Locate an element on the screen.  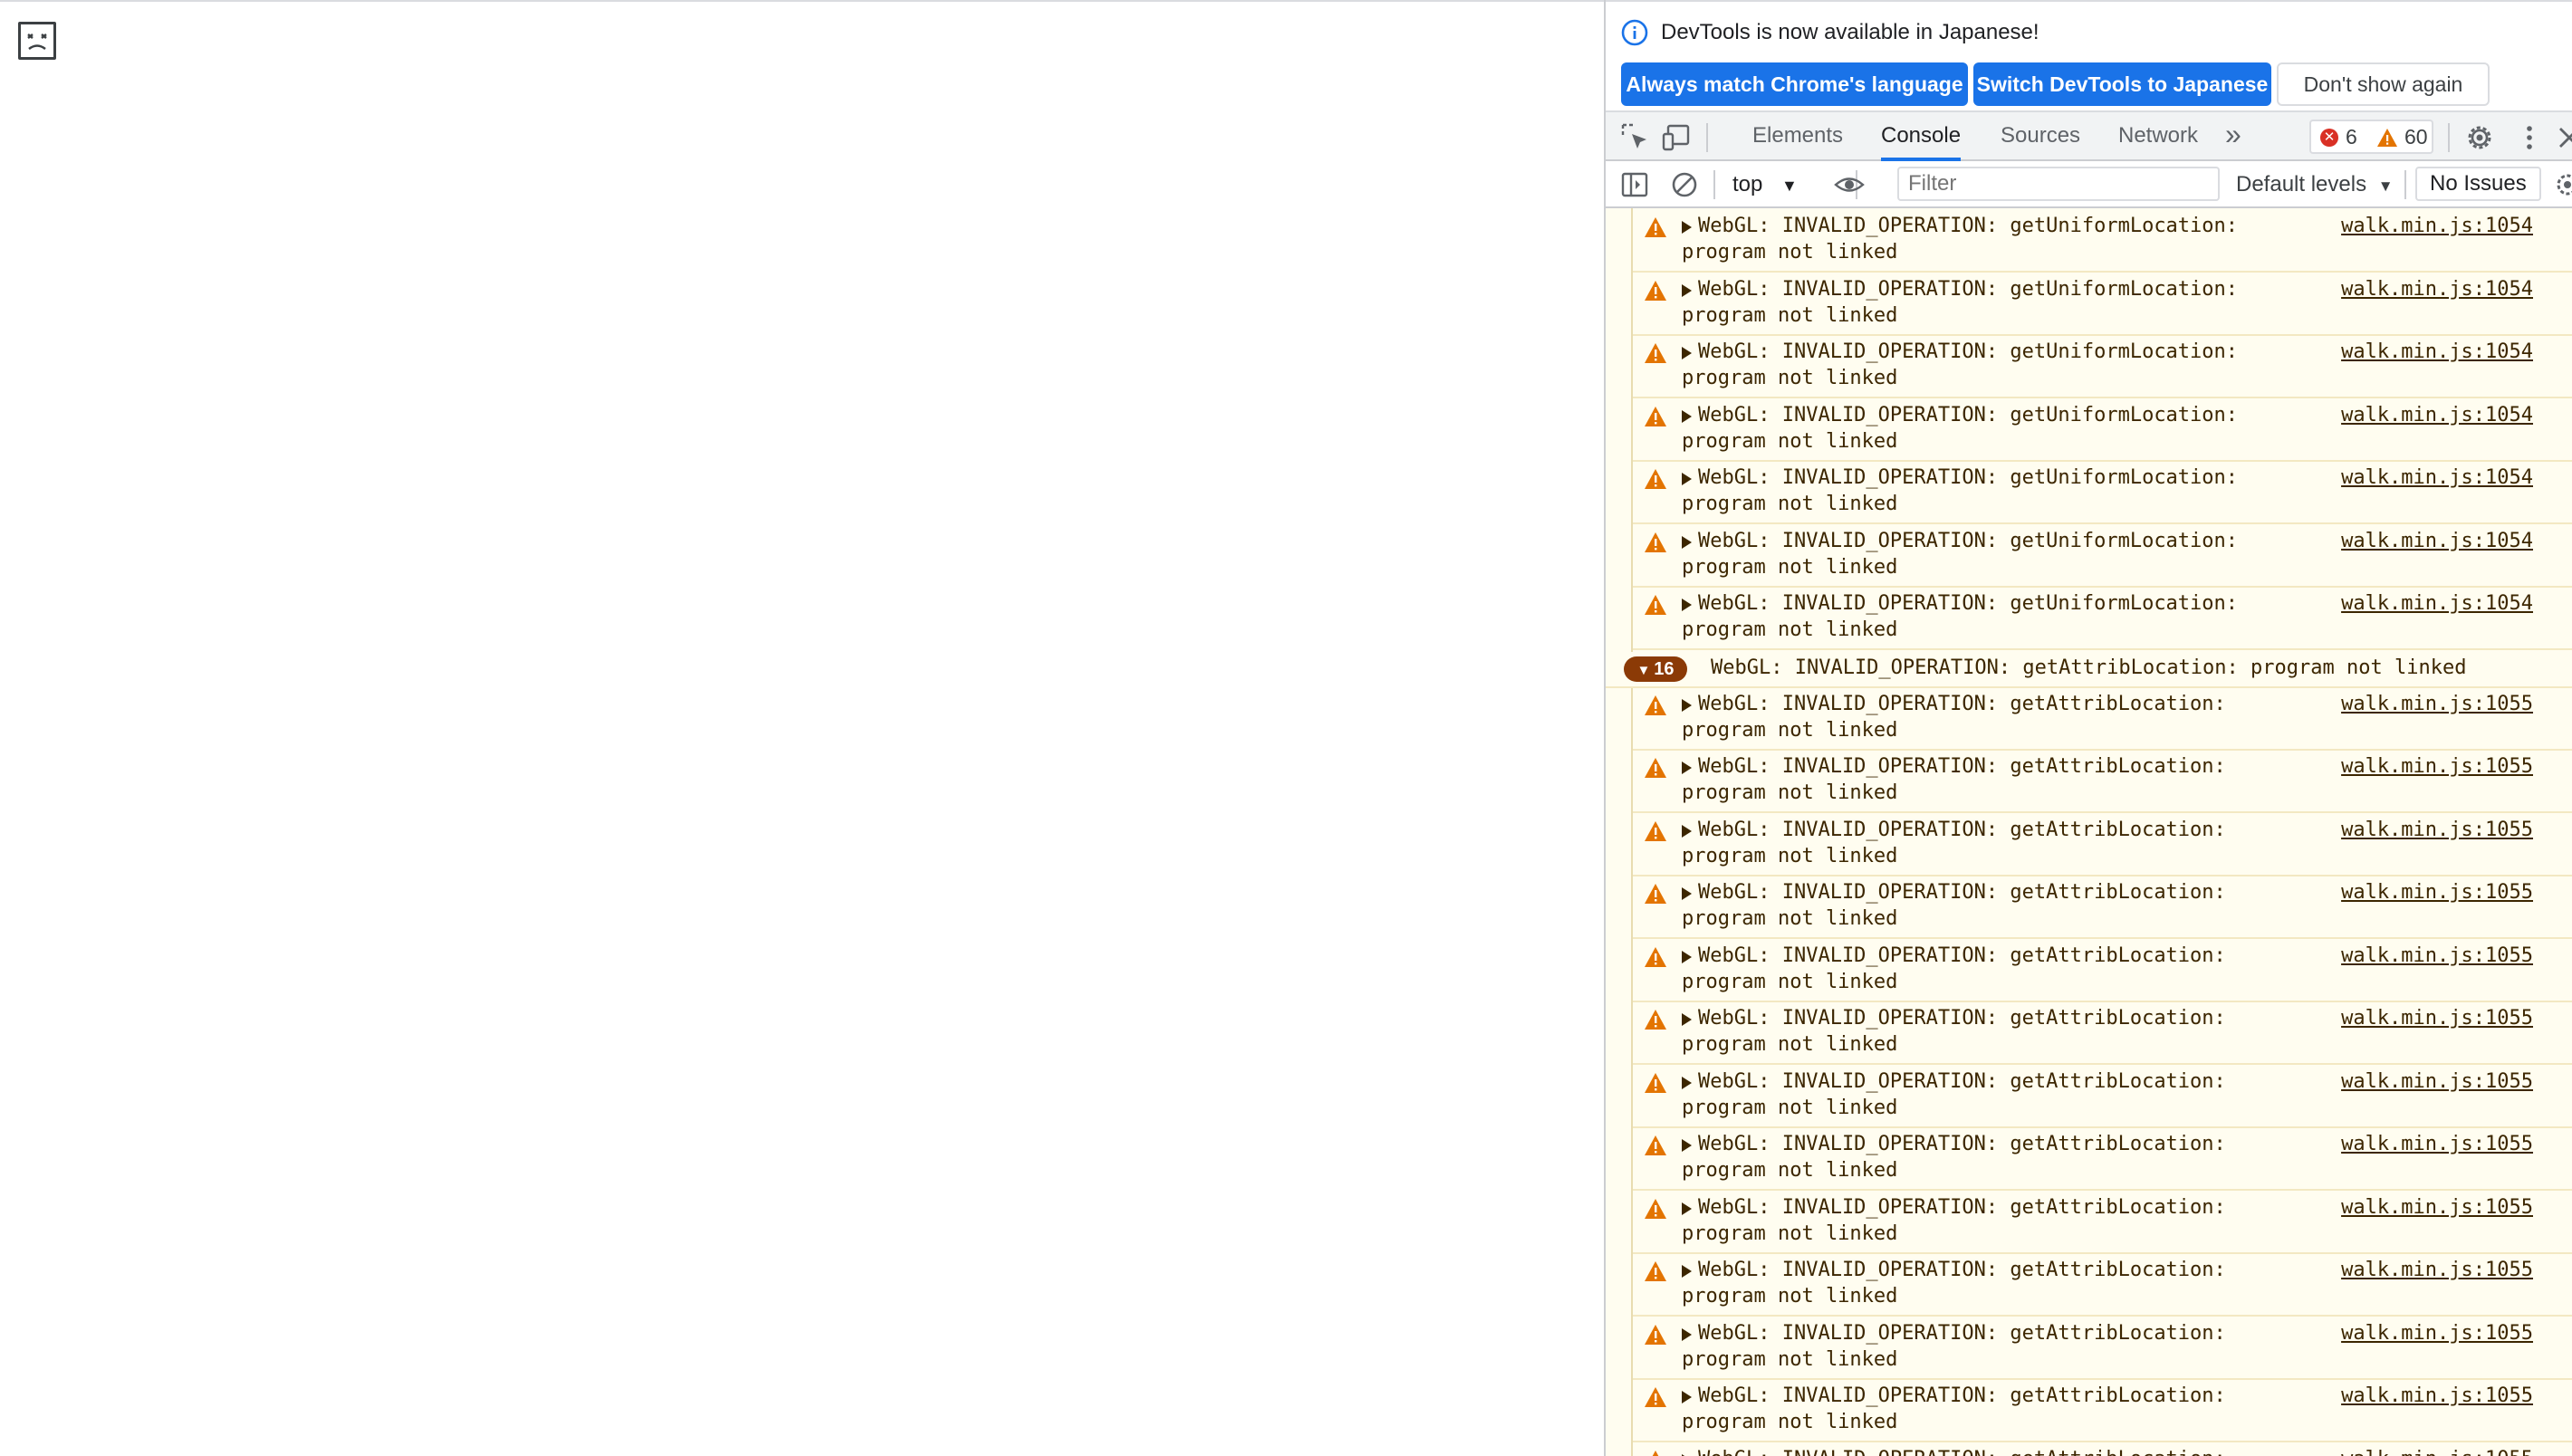
issues-button: No Issues is located at coordinates (2478, 184).